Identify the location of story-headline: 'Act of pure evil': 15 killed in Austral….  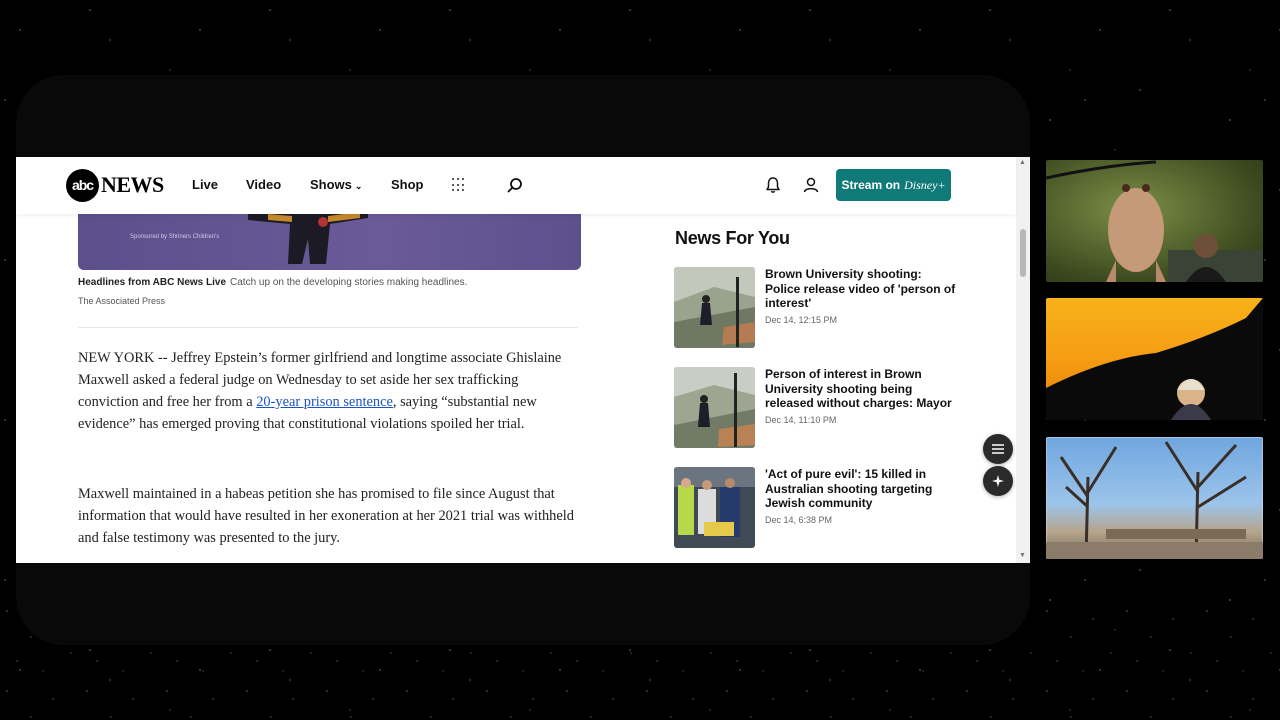
(849, 488).